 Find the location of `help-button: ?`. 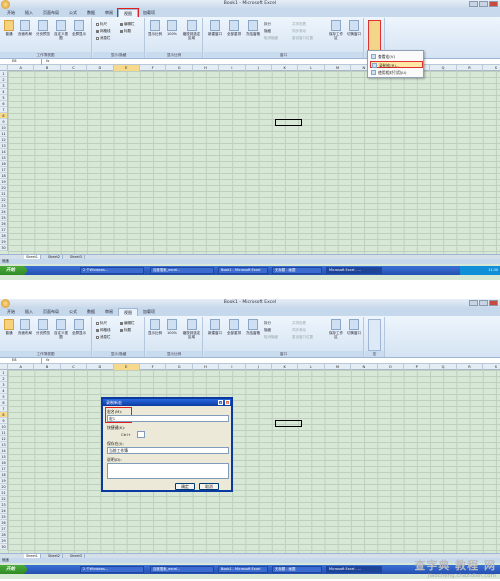

help-button: ? is located at coordinates (220, 402).